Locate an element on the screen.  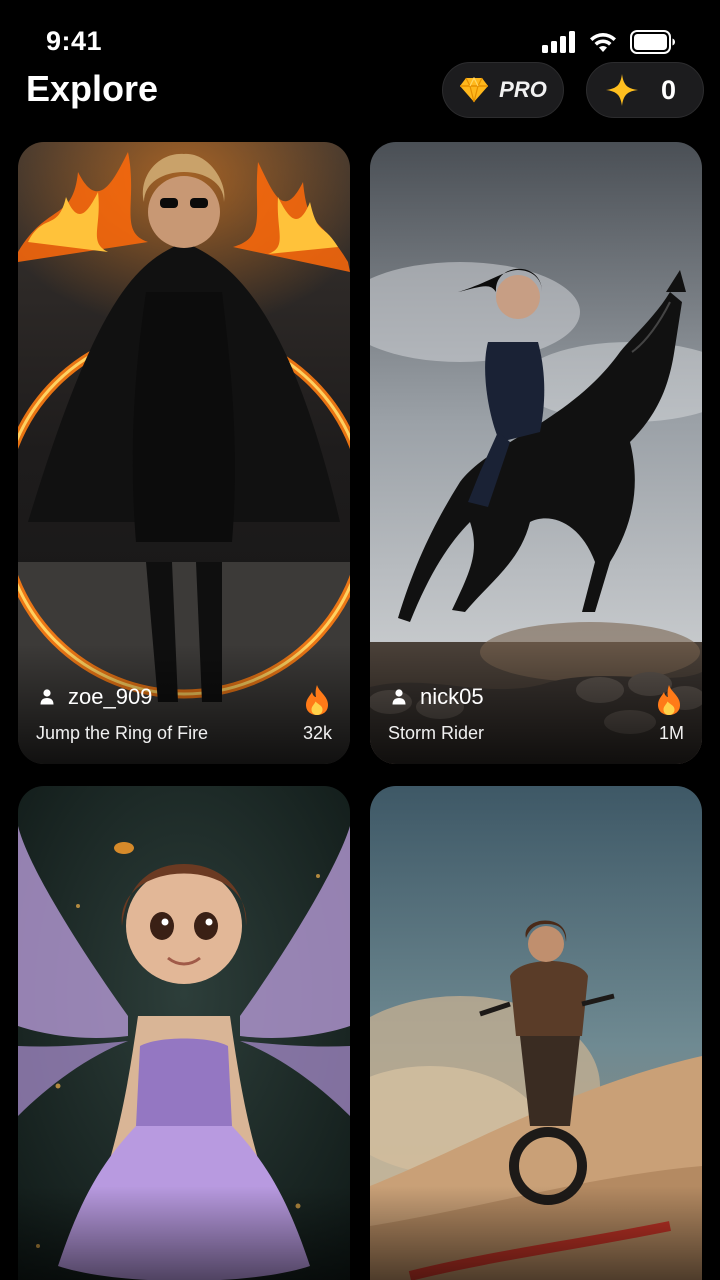
cellular-signal-icon is located at coordinates (558, 42).